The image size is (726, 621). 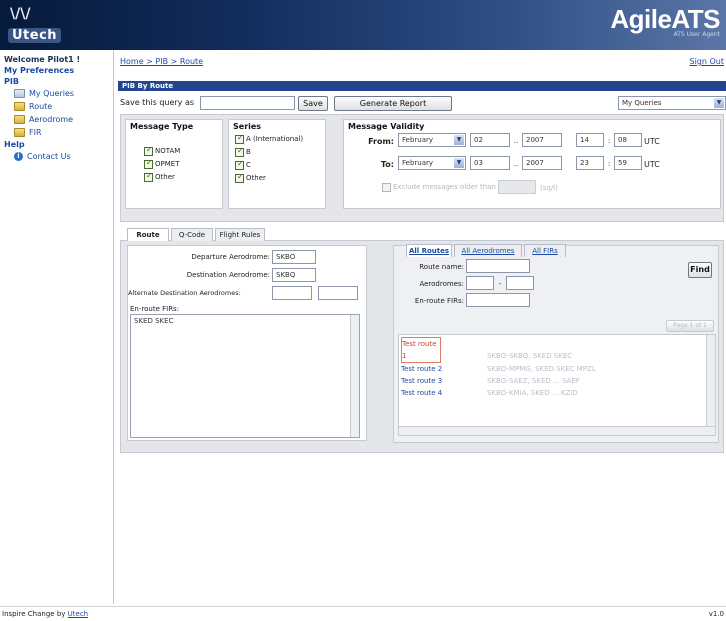 I want to click on sidebar-item-contact: i Contact Us, so click(x=56, y=156).